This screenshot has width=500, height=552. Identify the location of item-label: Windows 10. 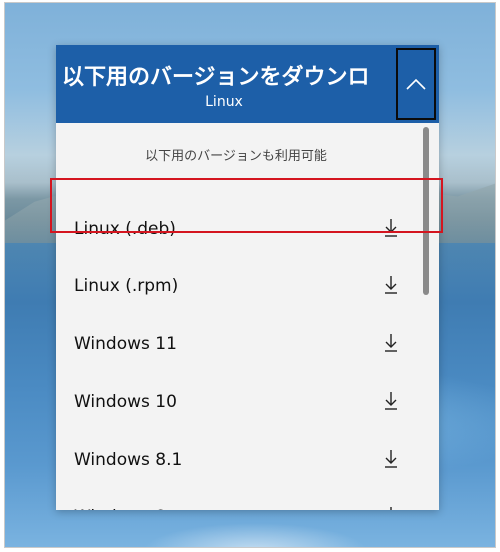
(125, 402).